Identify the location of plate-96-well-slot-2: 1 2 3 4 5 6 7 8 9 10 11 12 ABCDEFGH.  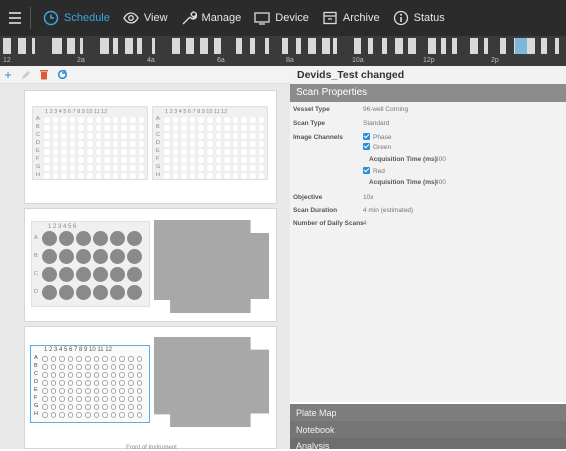
(210, 143).